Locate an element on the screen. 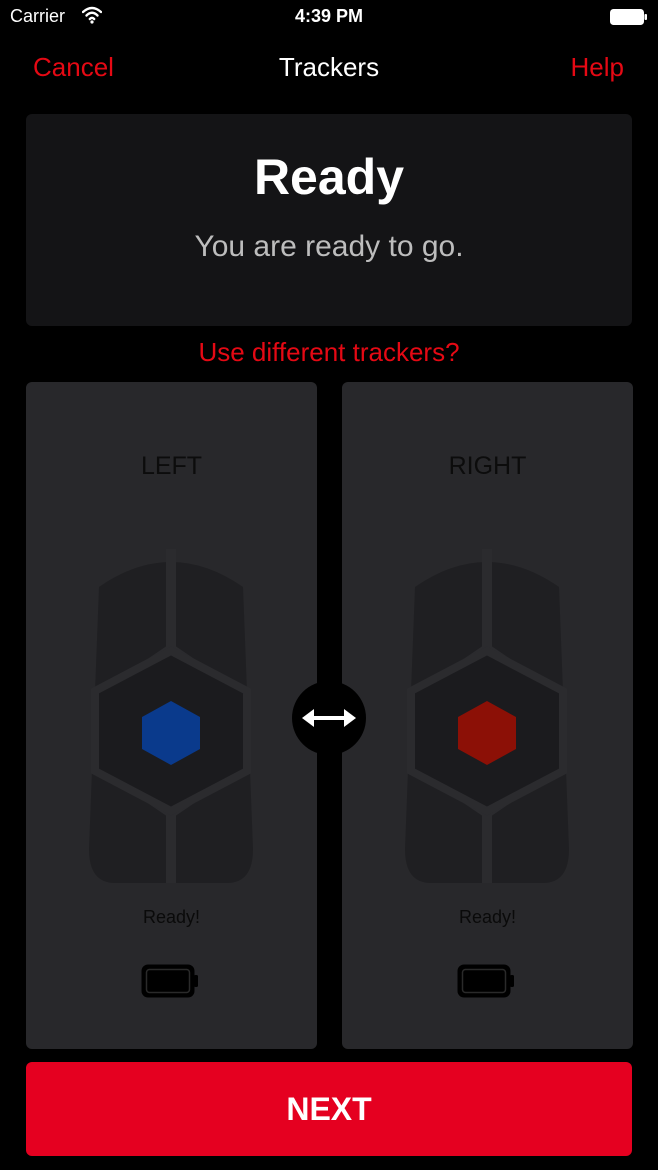 The width and height of the screenshot is (658, 1170). tracker-label-left: LEFT is located at coordinates (171, 466).